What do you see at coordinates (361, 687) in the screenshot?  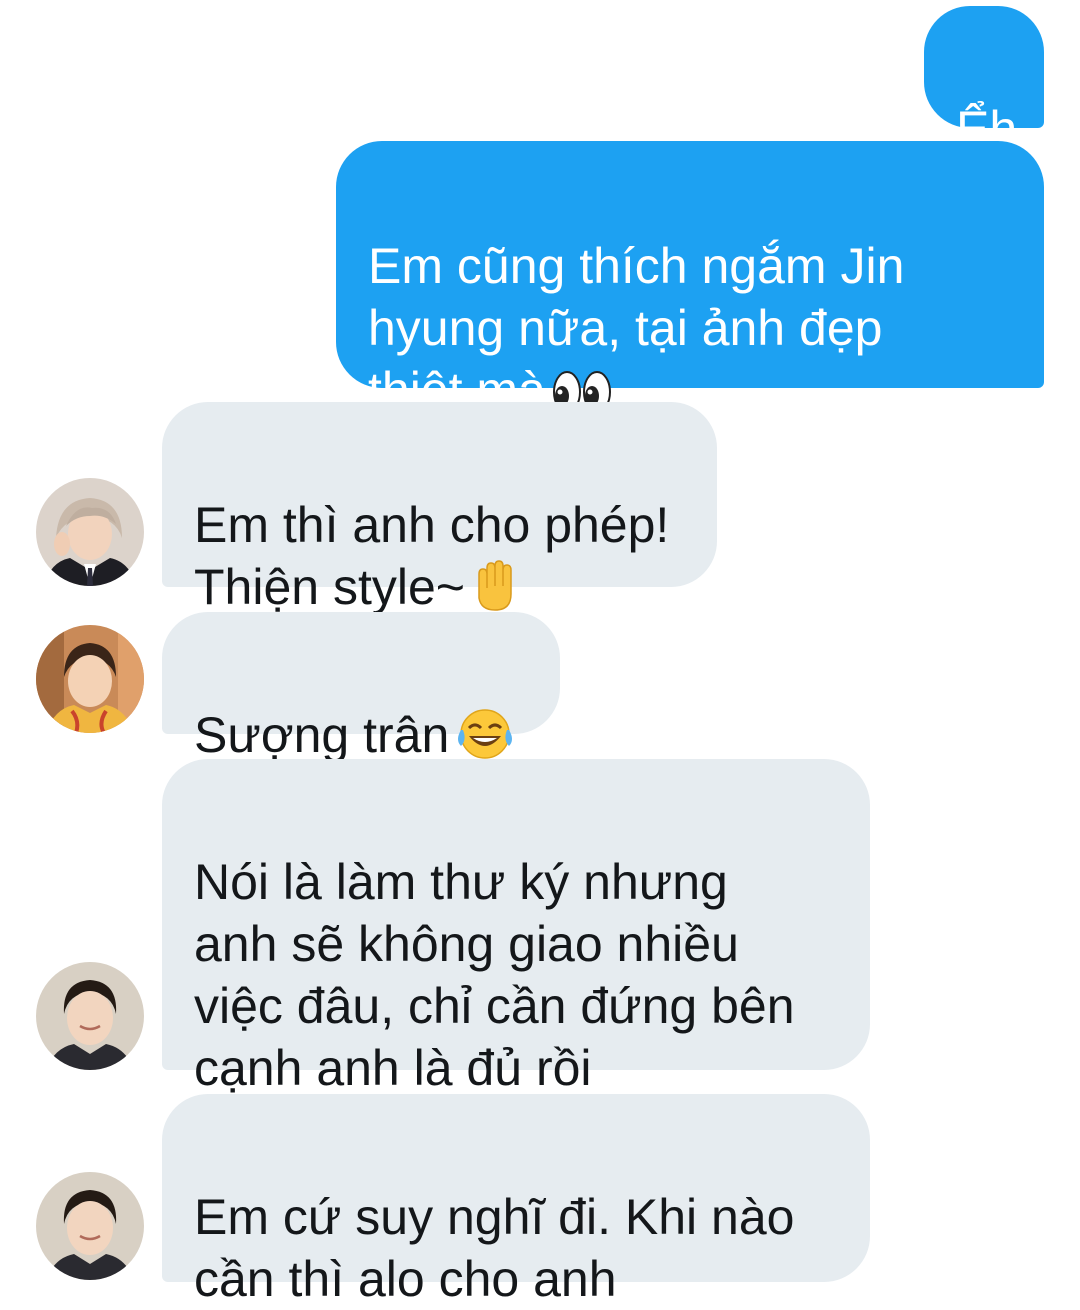 I see `message-bubble-received: Sượng trân` at bounding box center [361, 687].